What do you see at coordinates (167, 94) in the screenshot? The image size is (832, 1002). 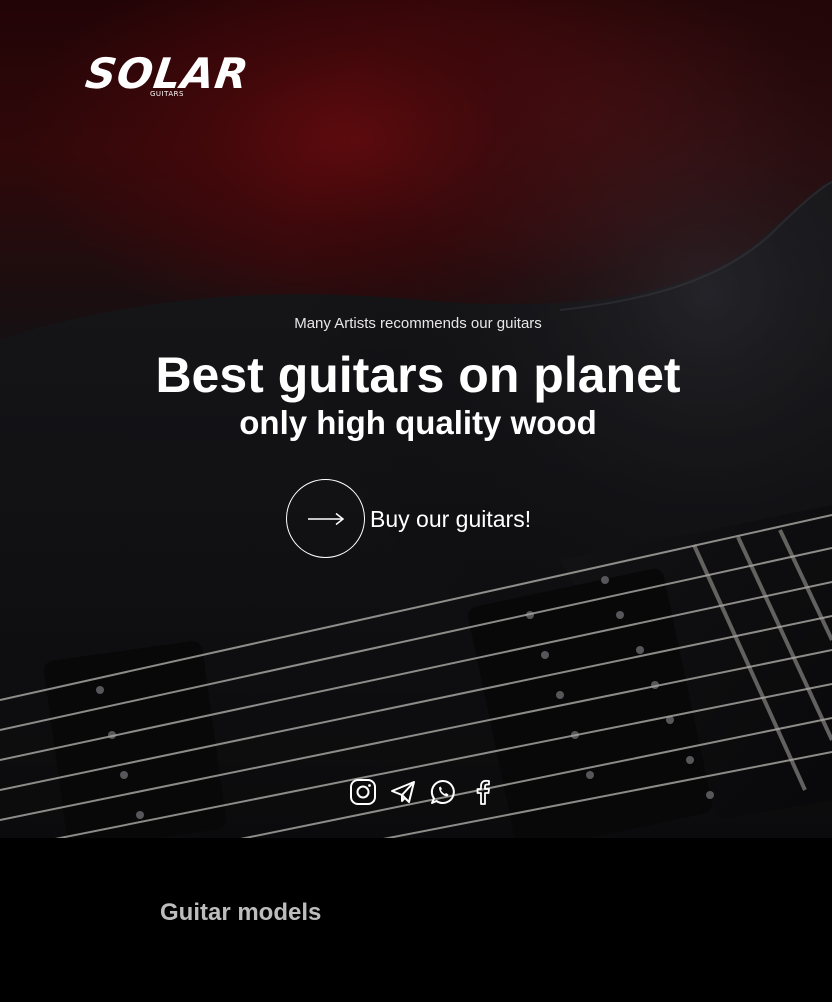 I see `logo-subtext: GUITARS` at bounding box center [167, 94].